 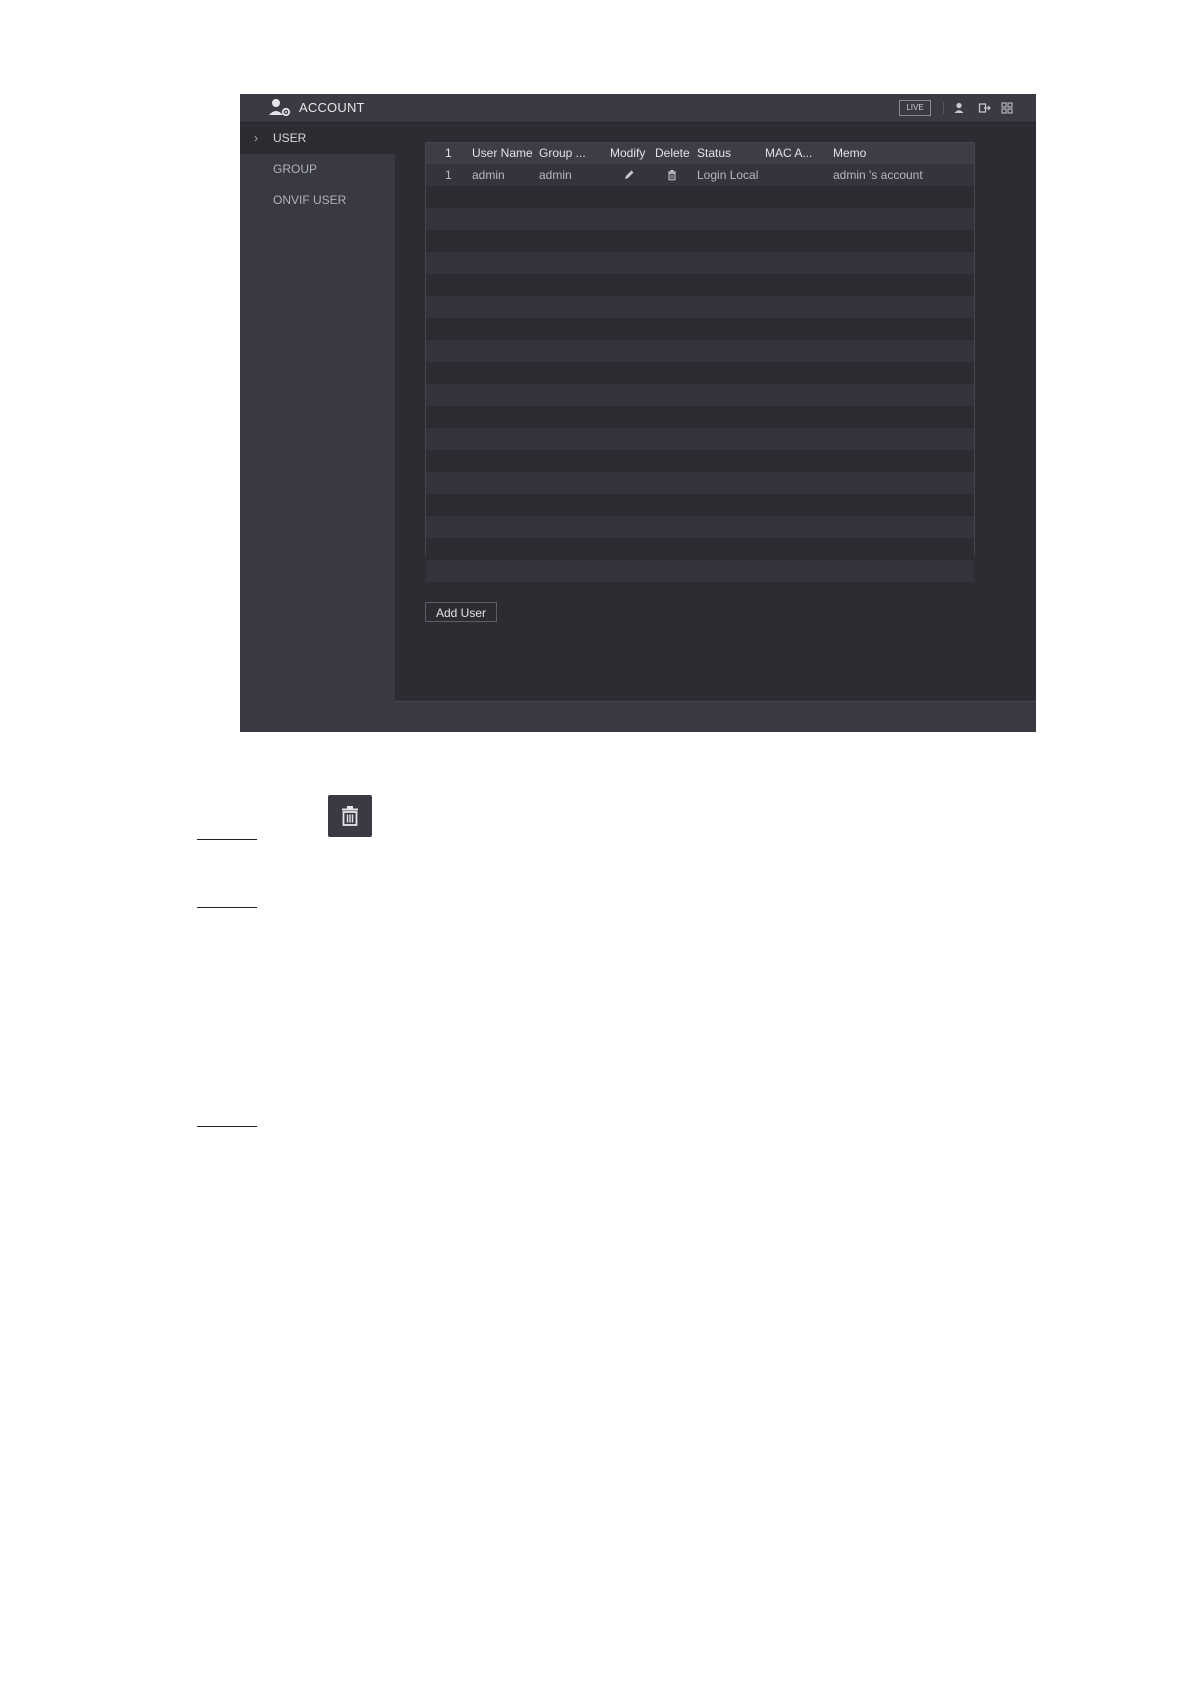 I want to click on user-icon, so click(x=959, y=108).